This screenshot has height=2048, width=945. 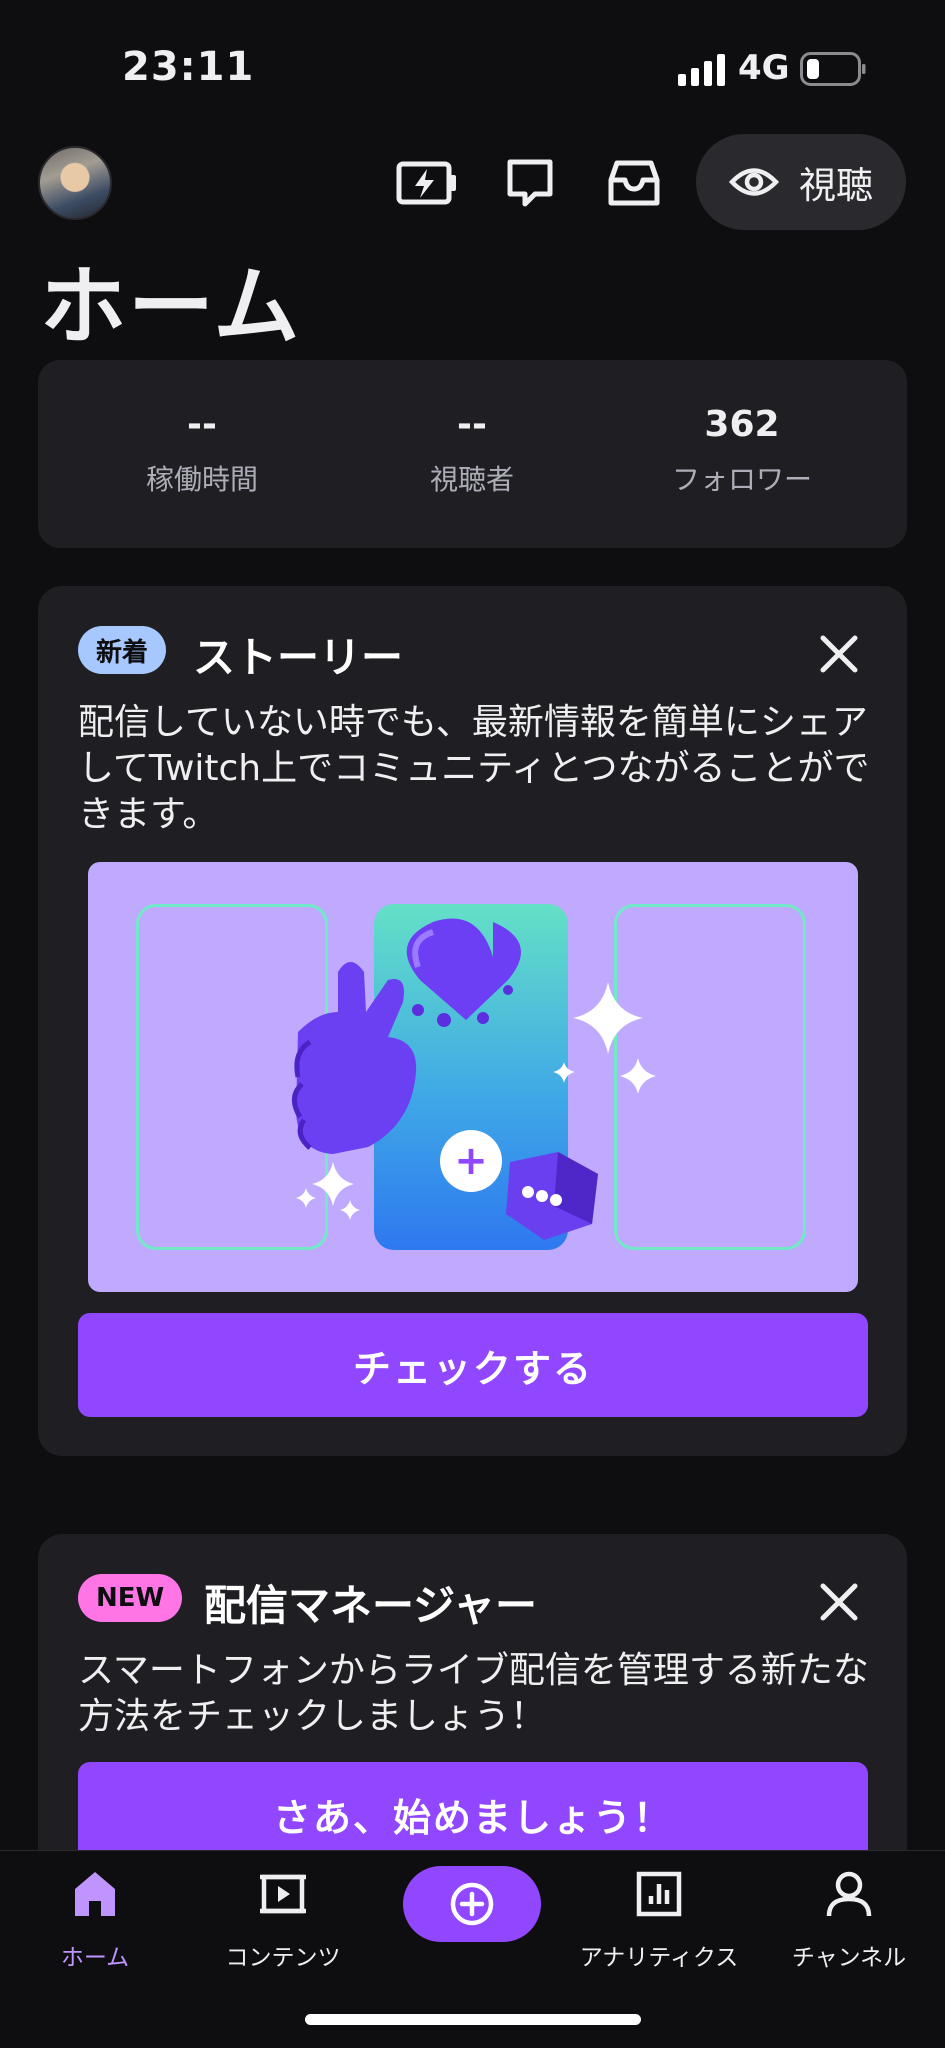 I want to click on status-time: 23:11, so click(x=188, y=67).